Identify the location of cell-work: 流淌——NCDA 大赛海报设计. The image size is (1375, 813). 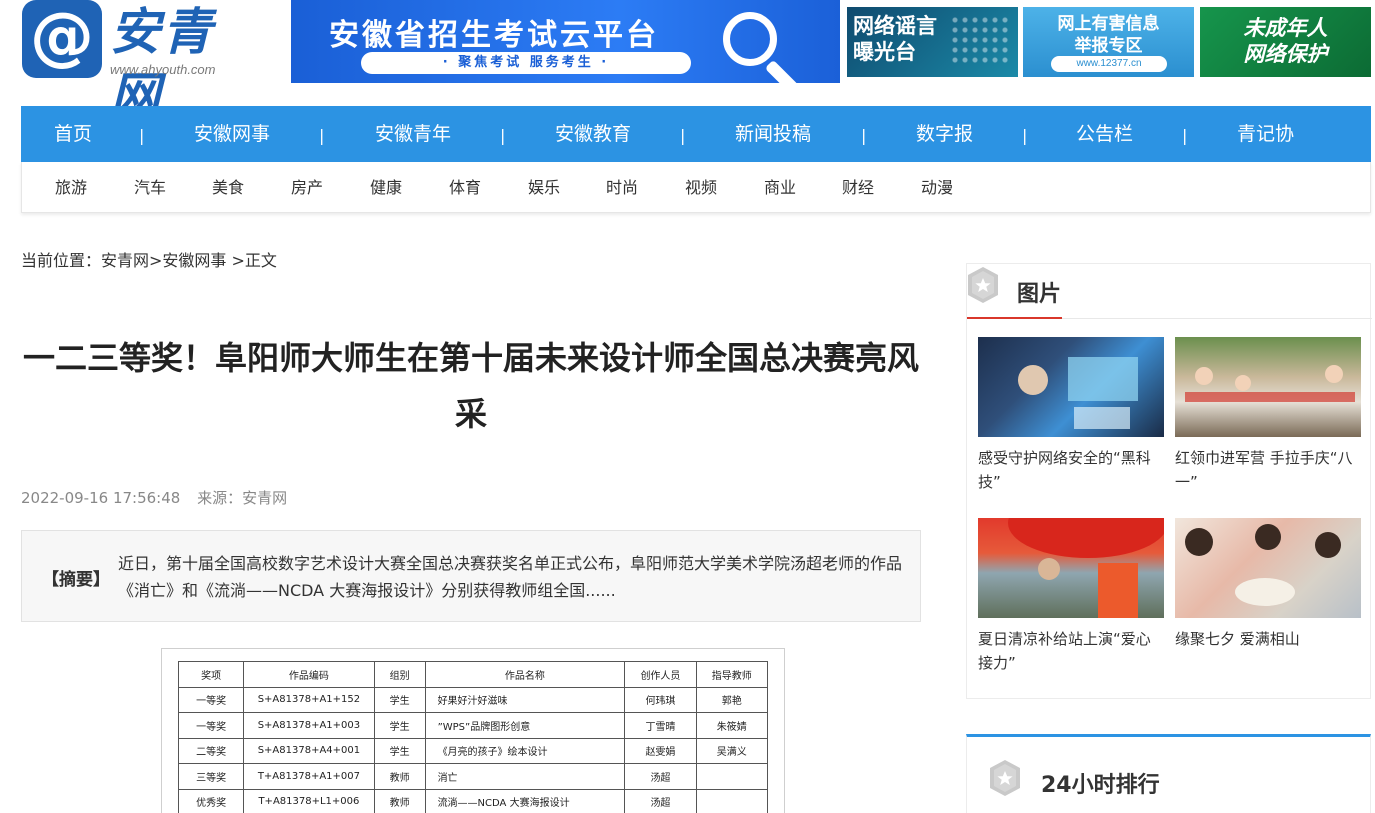
(525, 800).